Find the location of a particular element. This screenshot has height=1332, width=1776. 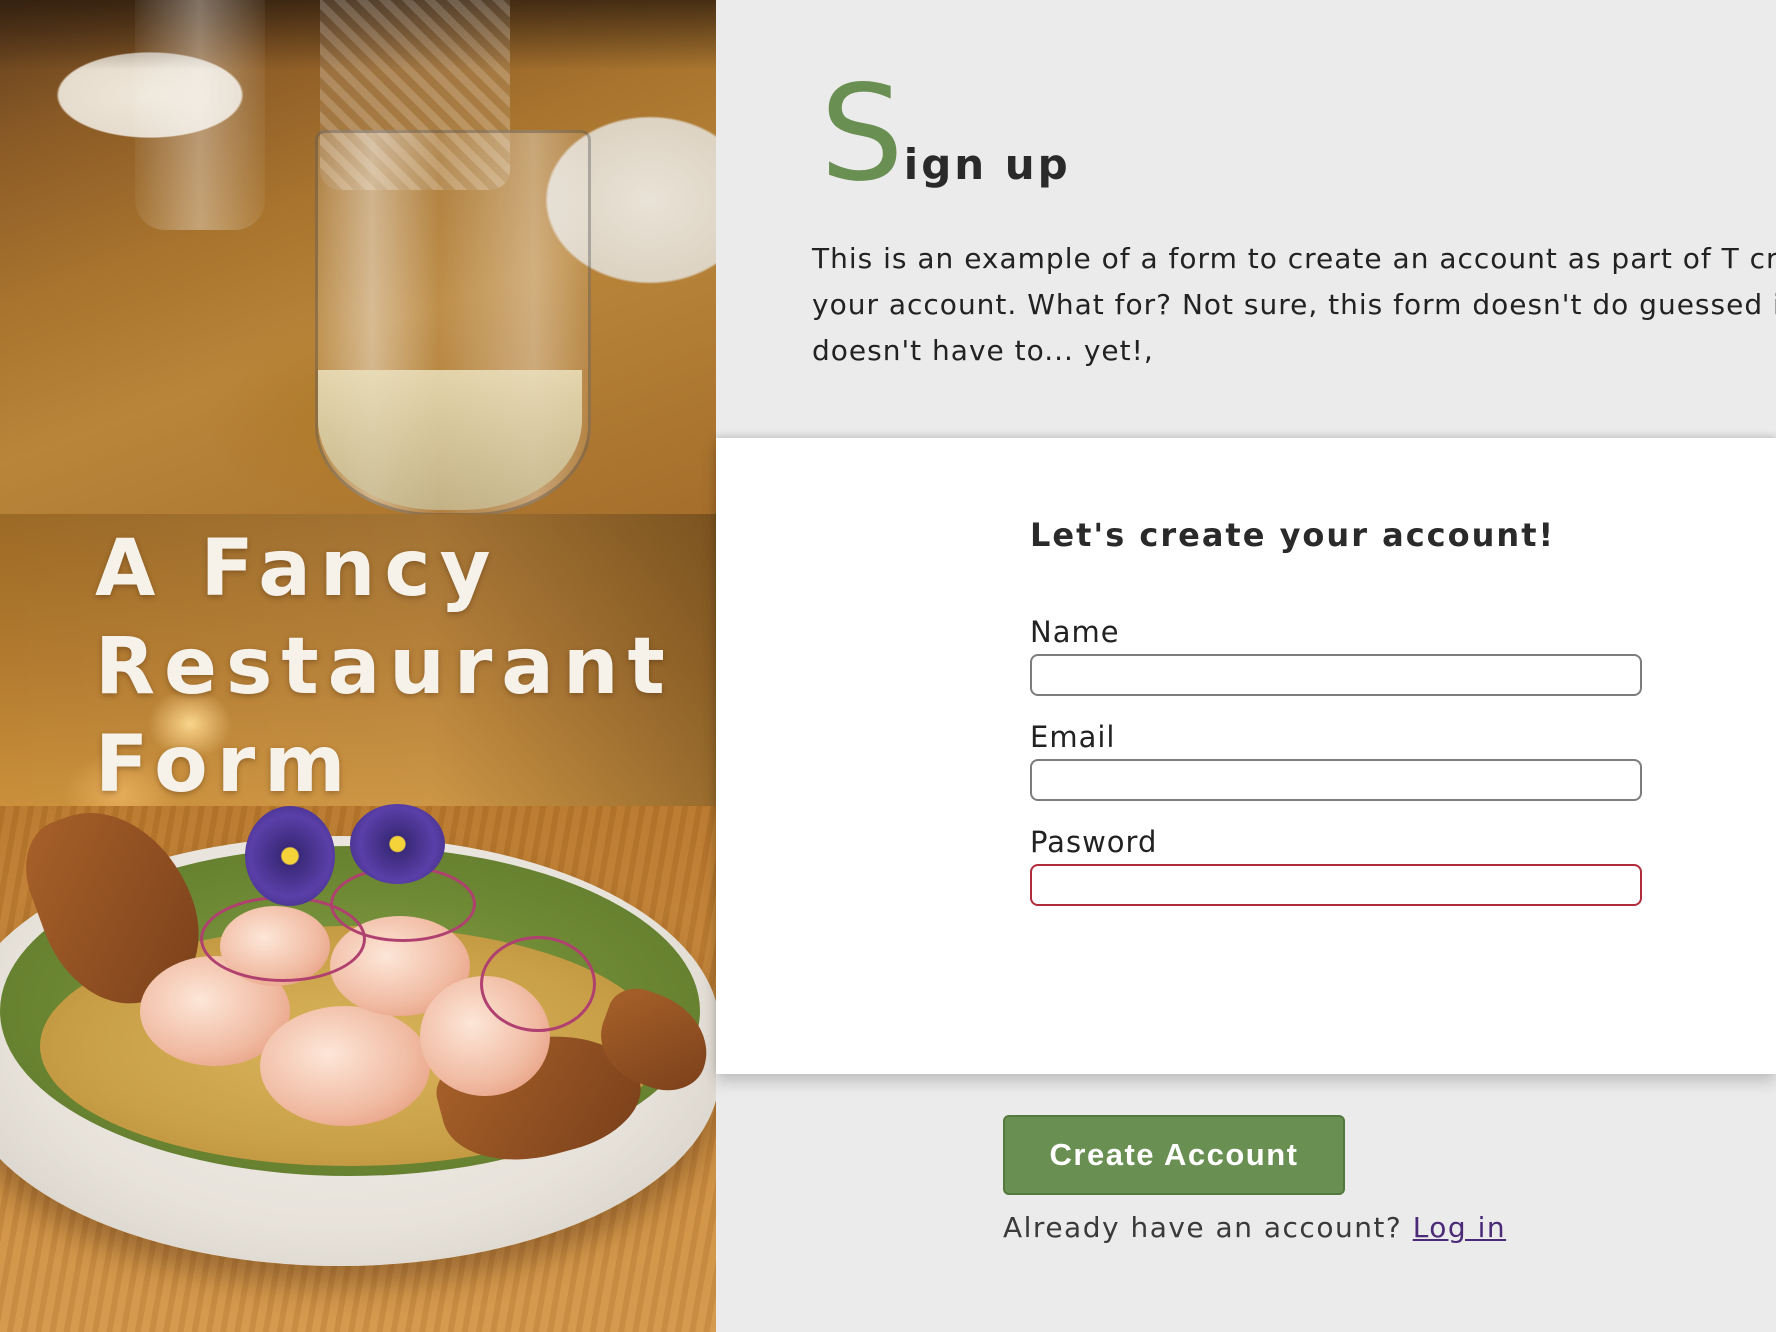

hero-title: A Fancy Restaurant Form is located at coordinates (395, 667).